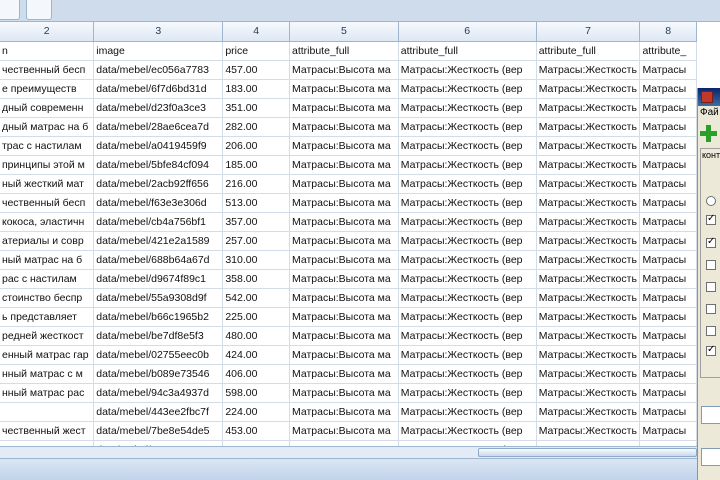 This screenshot has height=480, width=720. I want to click on table-cell-c3: data/mebel/a0419459f9, so click(158, 146).